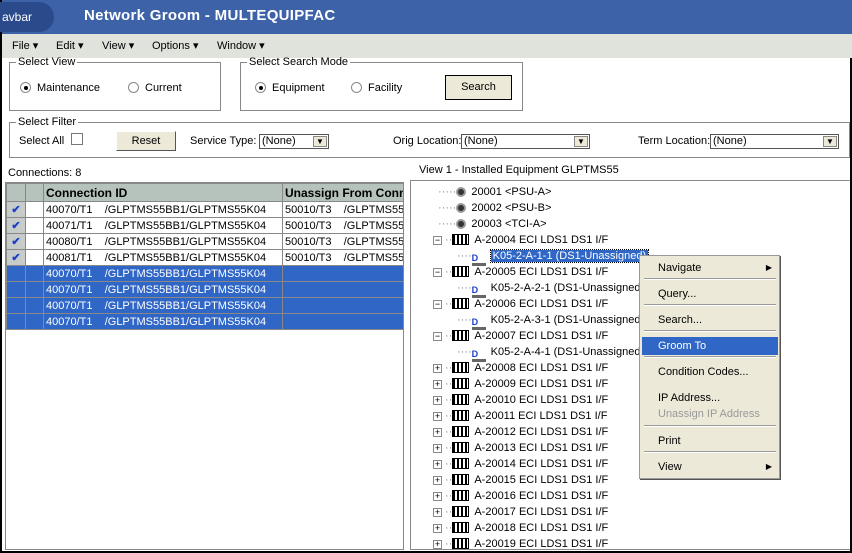 The width and height of the screenshot is (852, 553). I want to click on tree-node: + ·· A-20013 ECI LDS1 DS1 I/F, so click(520, 448).